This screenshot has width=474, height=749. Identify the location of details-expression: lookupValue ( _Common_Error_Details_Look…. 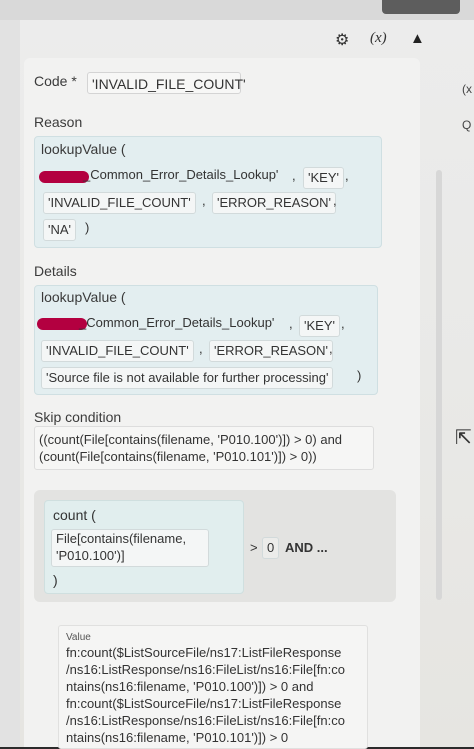
(206, 340).